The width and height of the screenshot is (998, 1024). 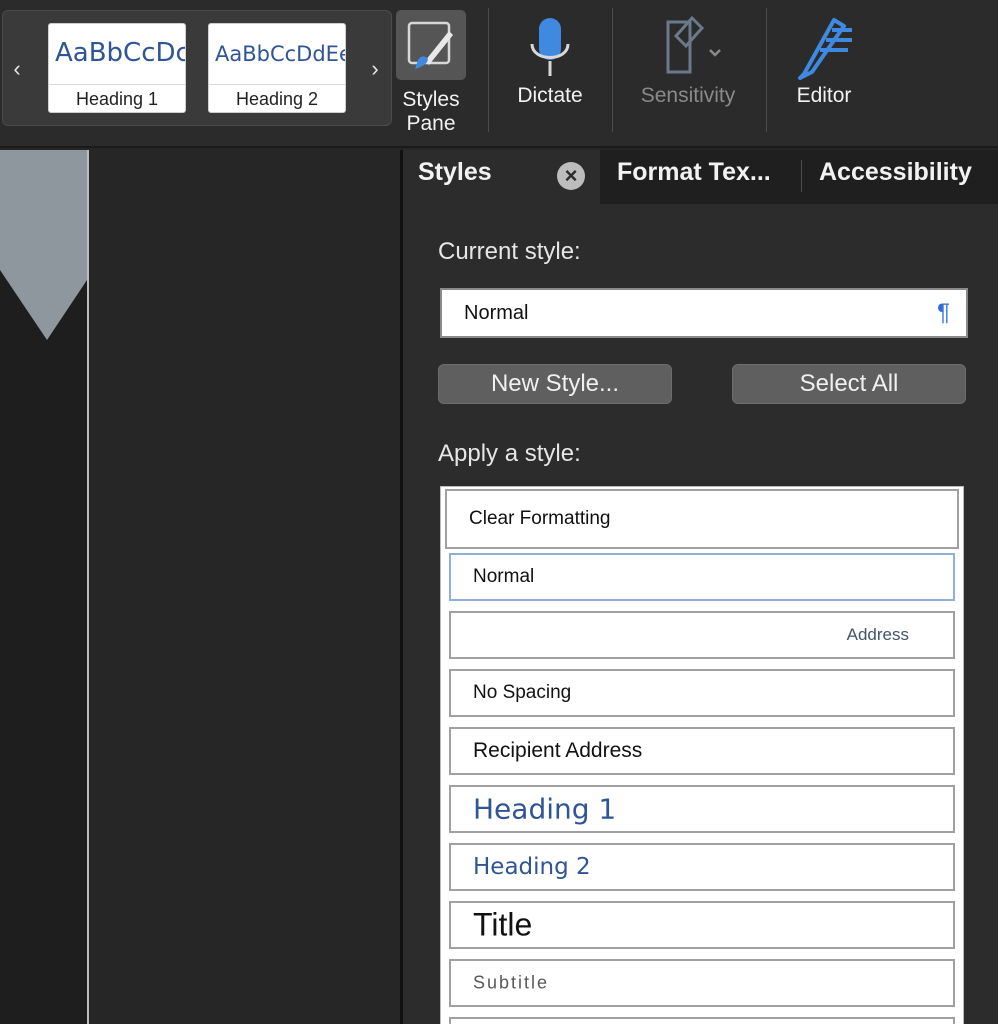 I want to click on styles-pane-label-1: Styles, so click(x=431, y=99).